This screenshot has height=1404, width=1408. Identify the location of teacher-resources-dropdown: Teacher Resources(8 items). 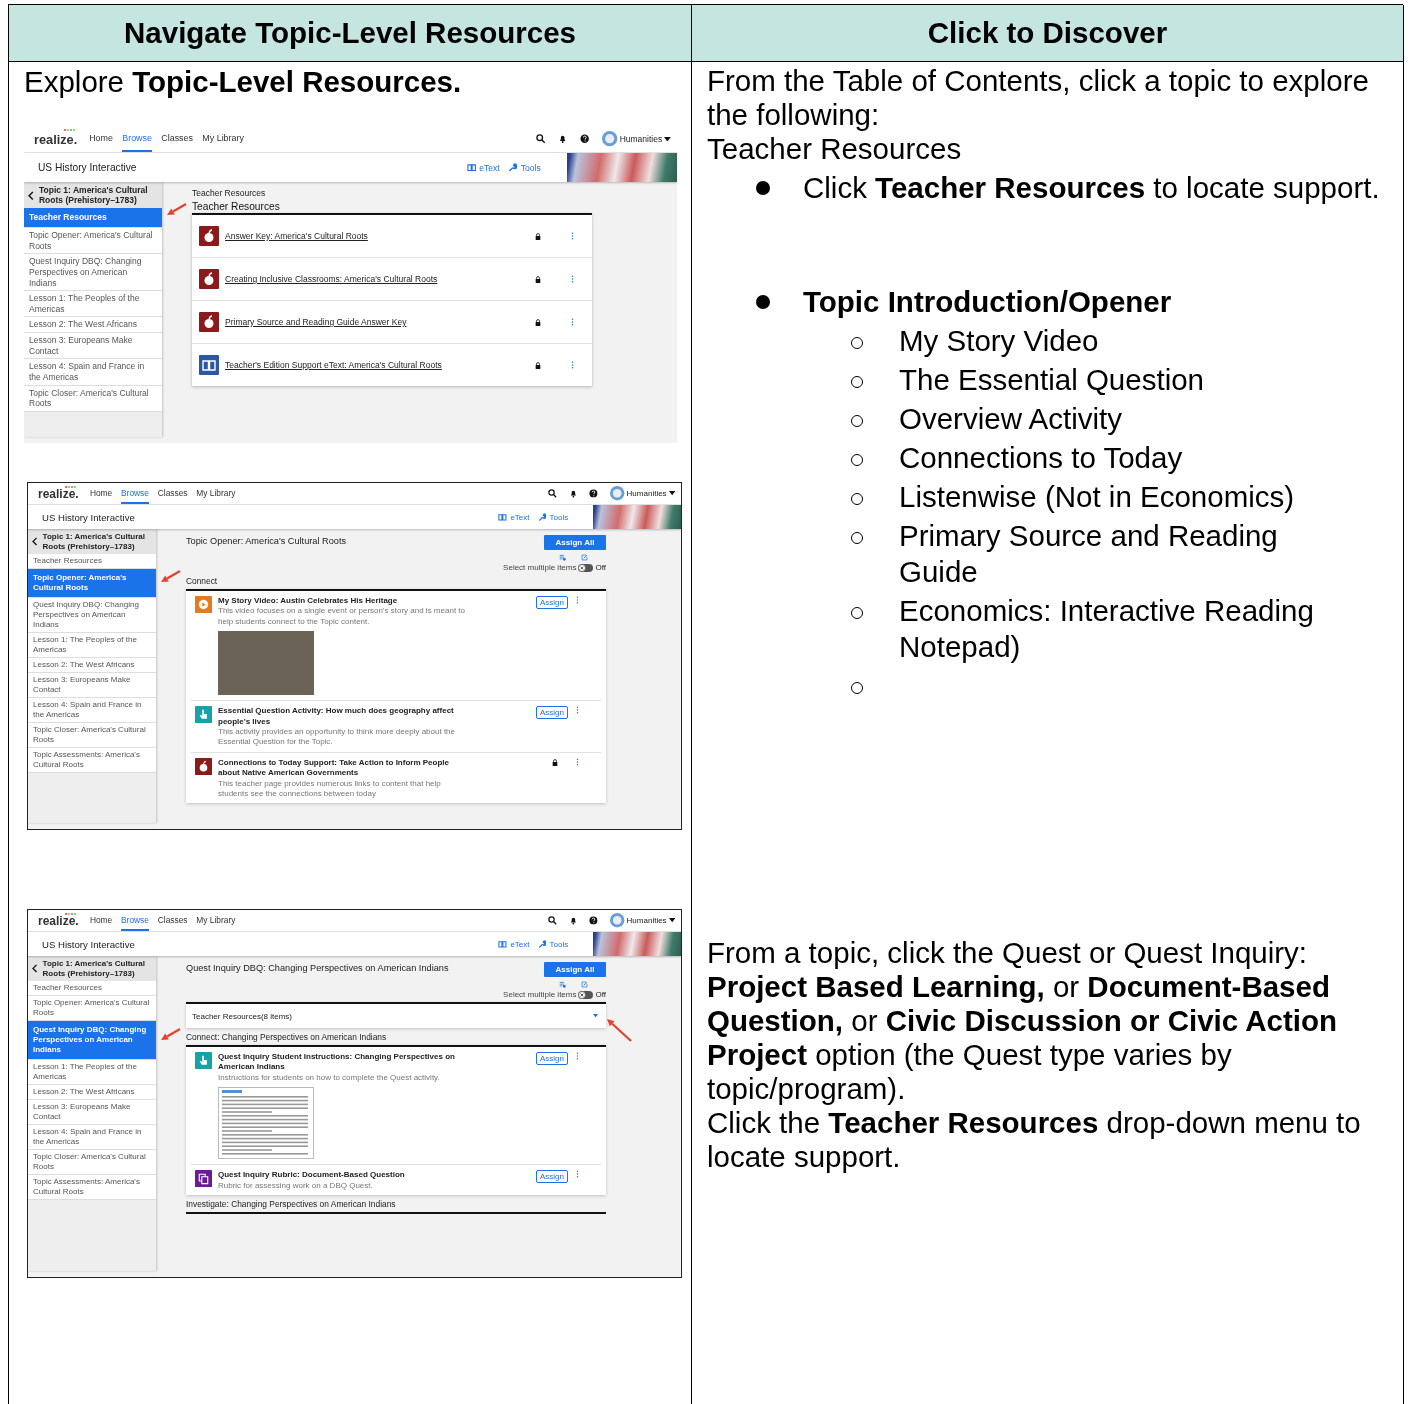
(396, 1015).